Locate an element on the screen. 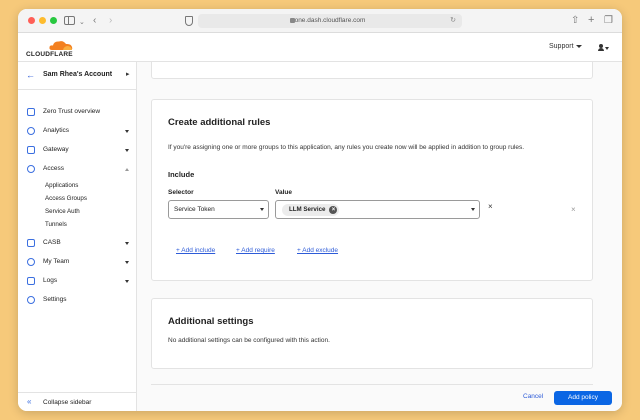 The width and height of the screenshot is (640, 420). account-switcher: ← Sam Rhea's Account ▸ is located at coordinates (77, 76).